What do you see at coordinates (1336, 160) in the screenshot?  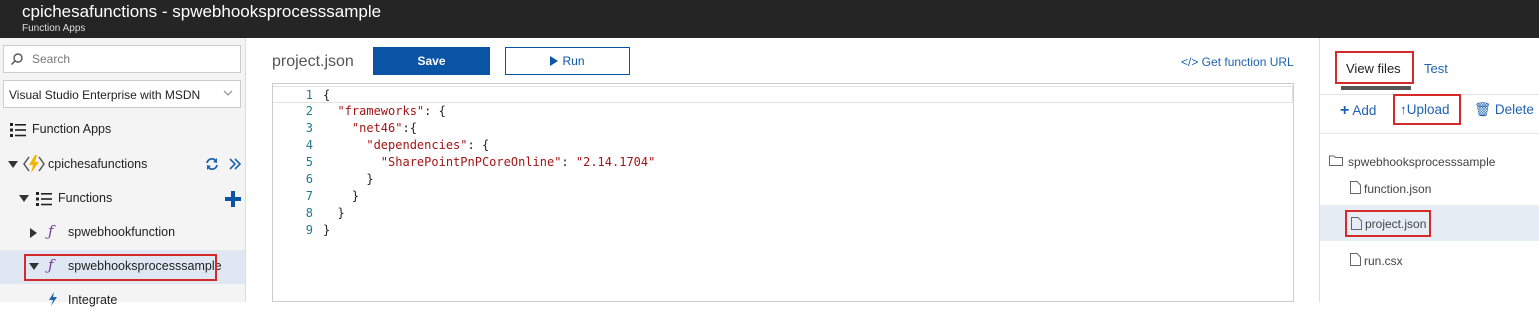 I see `folder-icon` at bounding box center [1336, 160].